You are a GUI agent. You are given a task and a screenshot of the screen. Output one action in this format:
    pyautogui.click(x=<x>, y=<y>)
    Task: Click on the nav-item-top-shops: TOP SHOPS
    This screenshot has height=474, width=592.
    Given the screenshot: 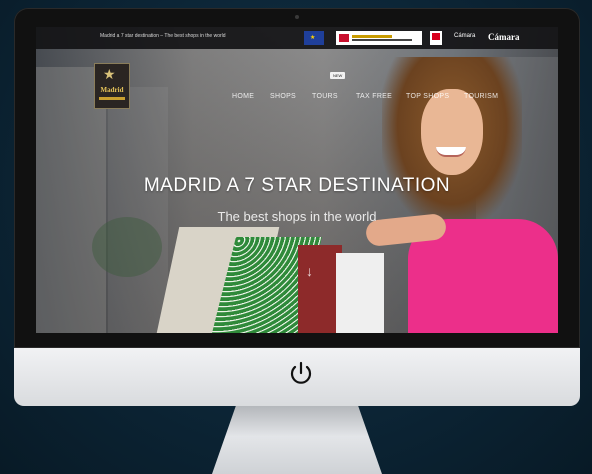 What is the action you would take?
    pyautogui.click(x=427, y=96)
    